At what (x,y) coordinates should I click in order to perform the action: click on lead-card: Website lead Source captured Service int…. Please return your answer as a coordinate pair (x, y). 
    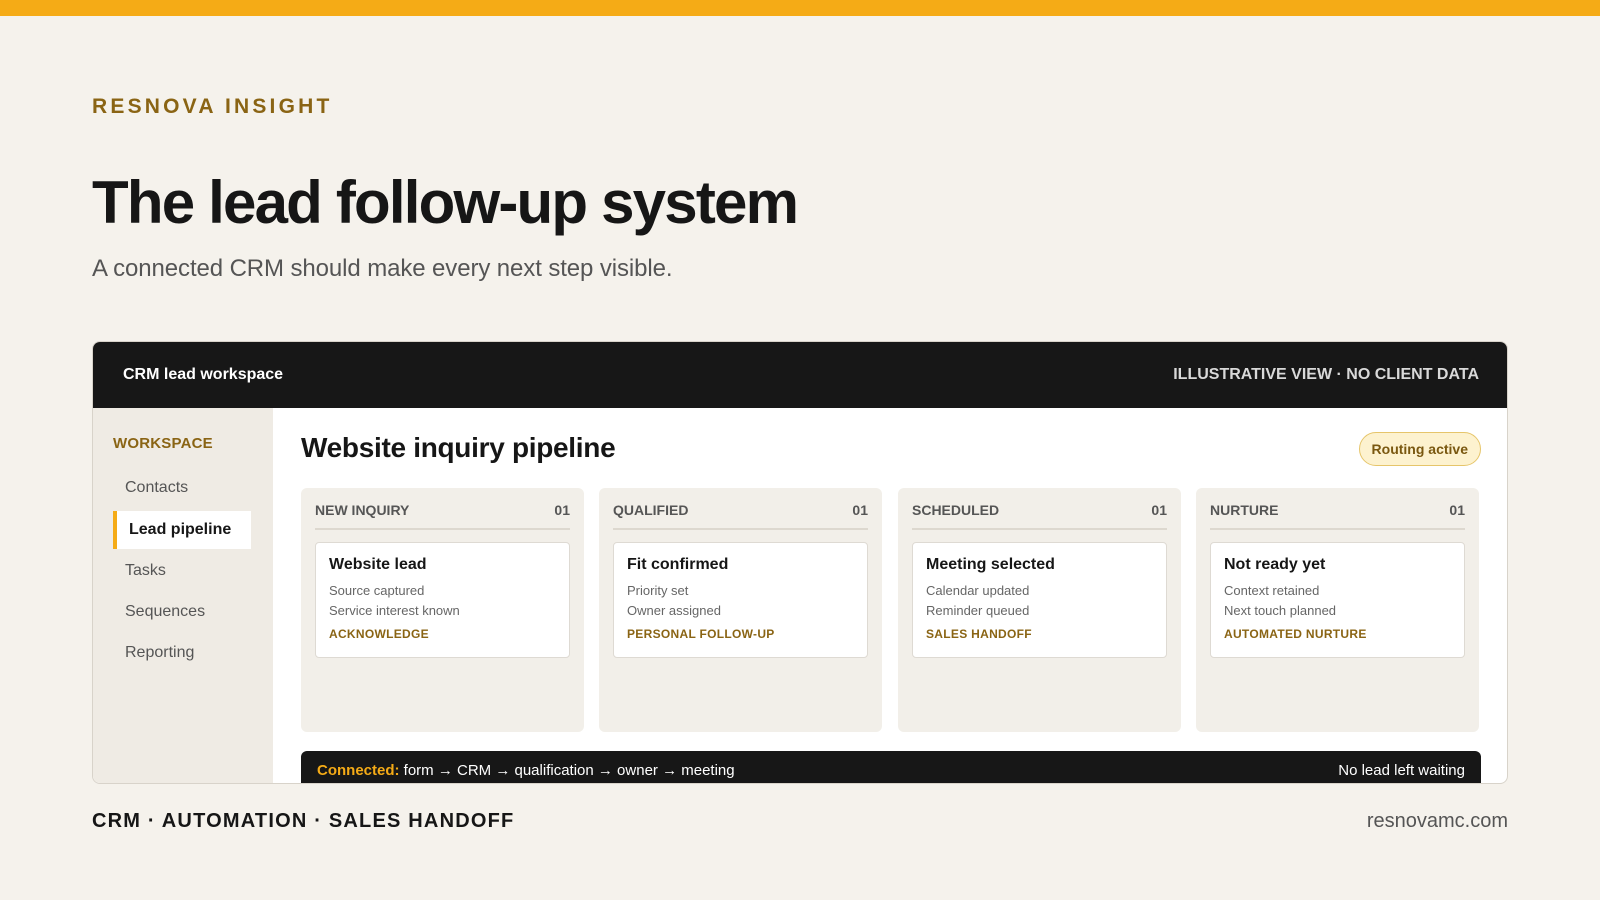
    Looking at the image, I should click on (442, 600).